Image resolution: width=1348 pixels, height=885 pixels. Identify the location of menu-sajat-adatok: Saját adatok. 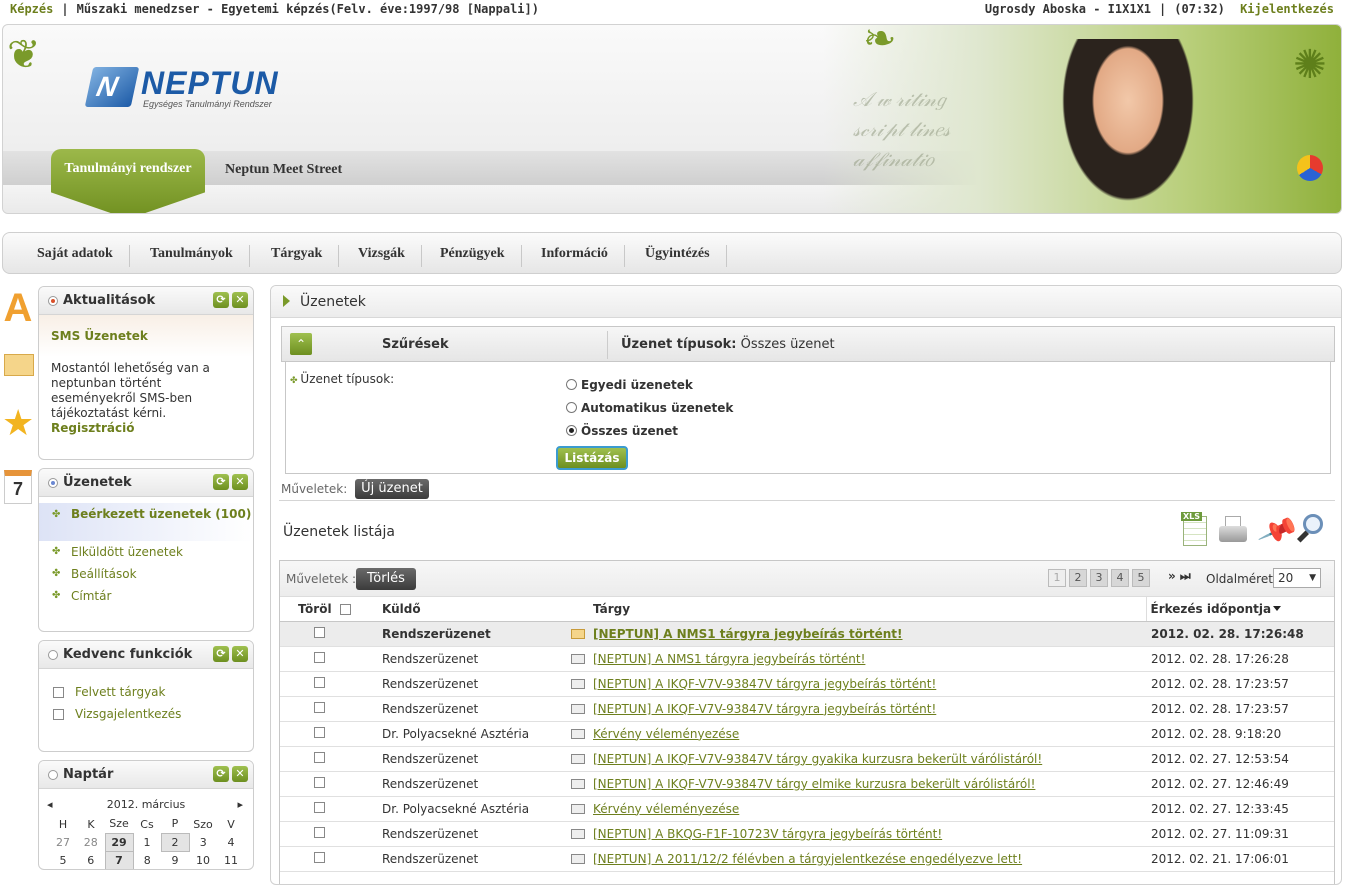
(75, 256).